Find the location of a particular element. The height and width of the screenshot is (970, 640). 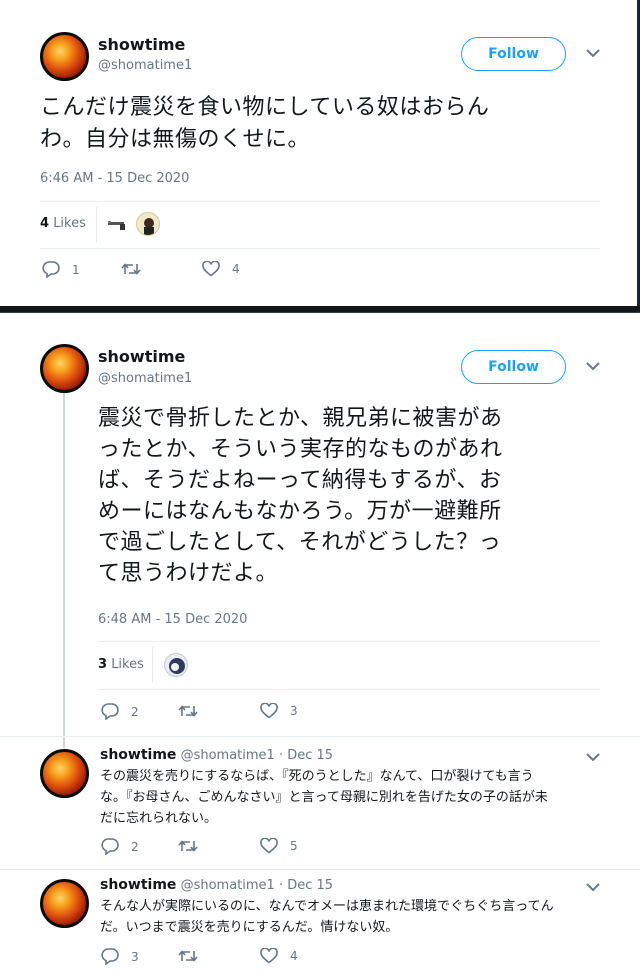

like-button: 3 is located at coordinates (279, 711).